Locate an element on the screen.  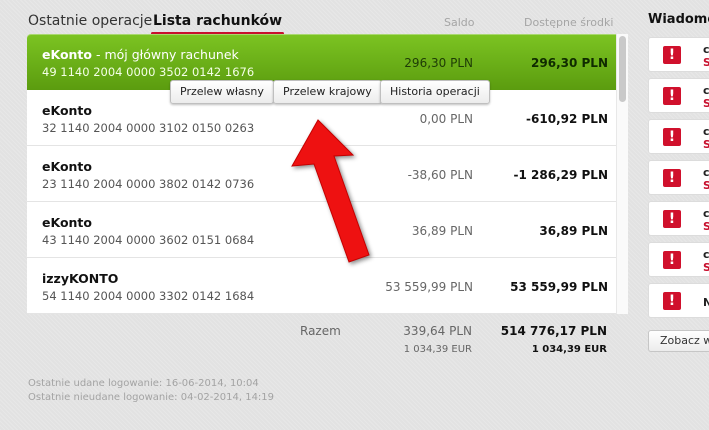
account-saldo: 53 559,99 PLN is located at coordinates (429, 287).